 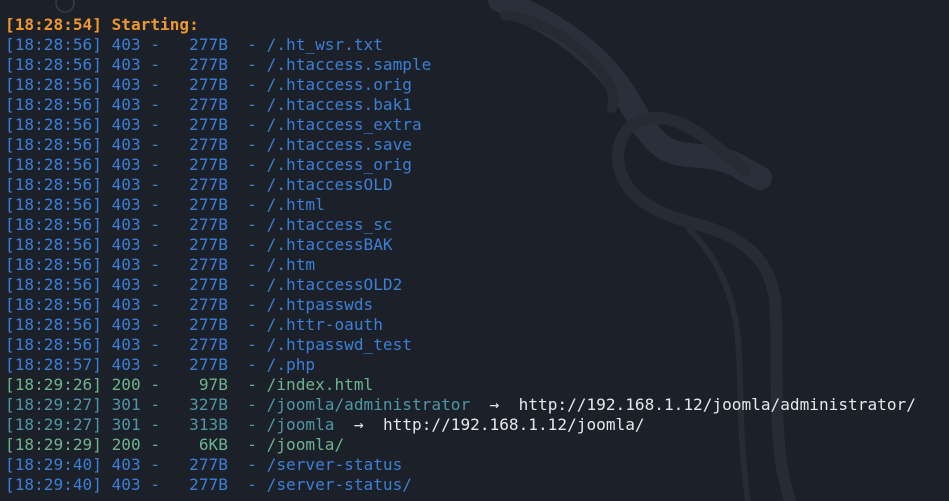 I want to click on scan-result-row: [18:28:56] 403 - 277B - /.httr-oauth, so click(x=194, y=324).